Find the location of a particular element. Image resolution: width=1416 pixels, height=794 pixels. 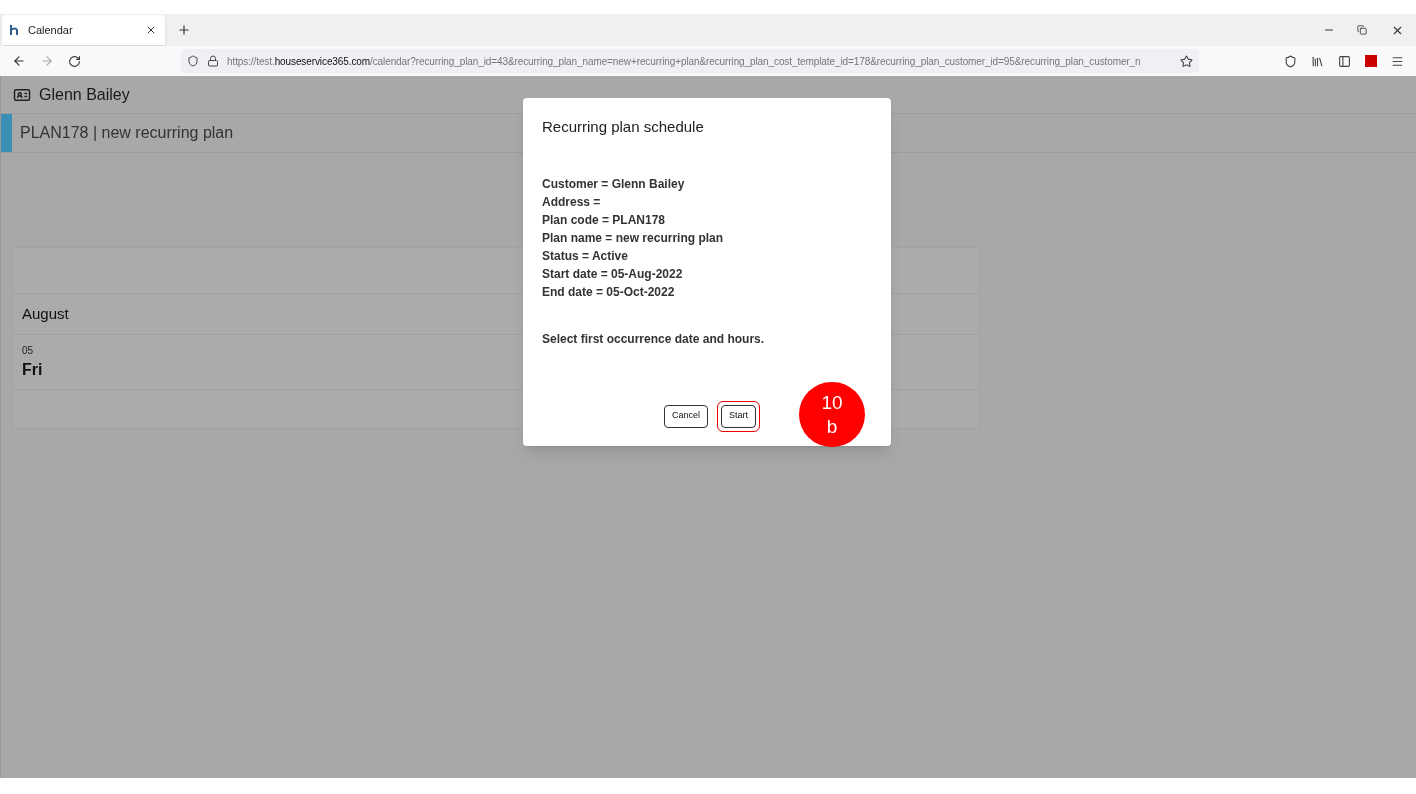

bookmark-star-icon is located at coordinates (1186, 61).